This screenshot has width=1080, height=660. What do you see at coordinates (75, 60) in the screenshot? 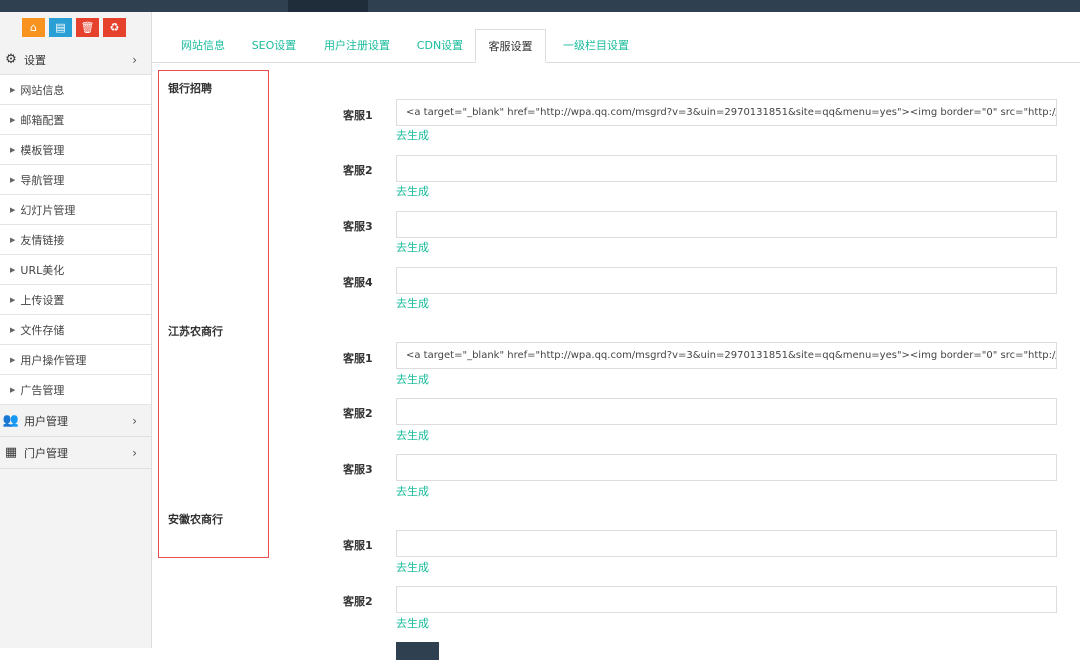
I see `sidebar-settings-header: ⚙ 设置 ›` at bounding box center [75, 60].